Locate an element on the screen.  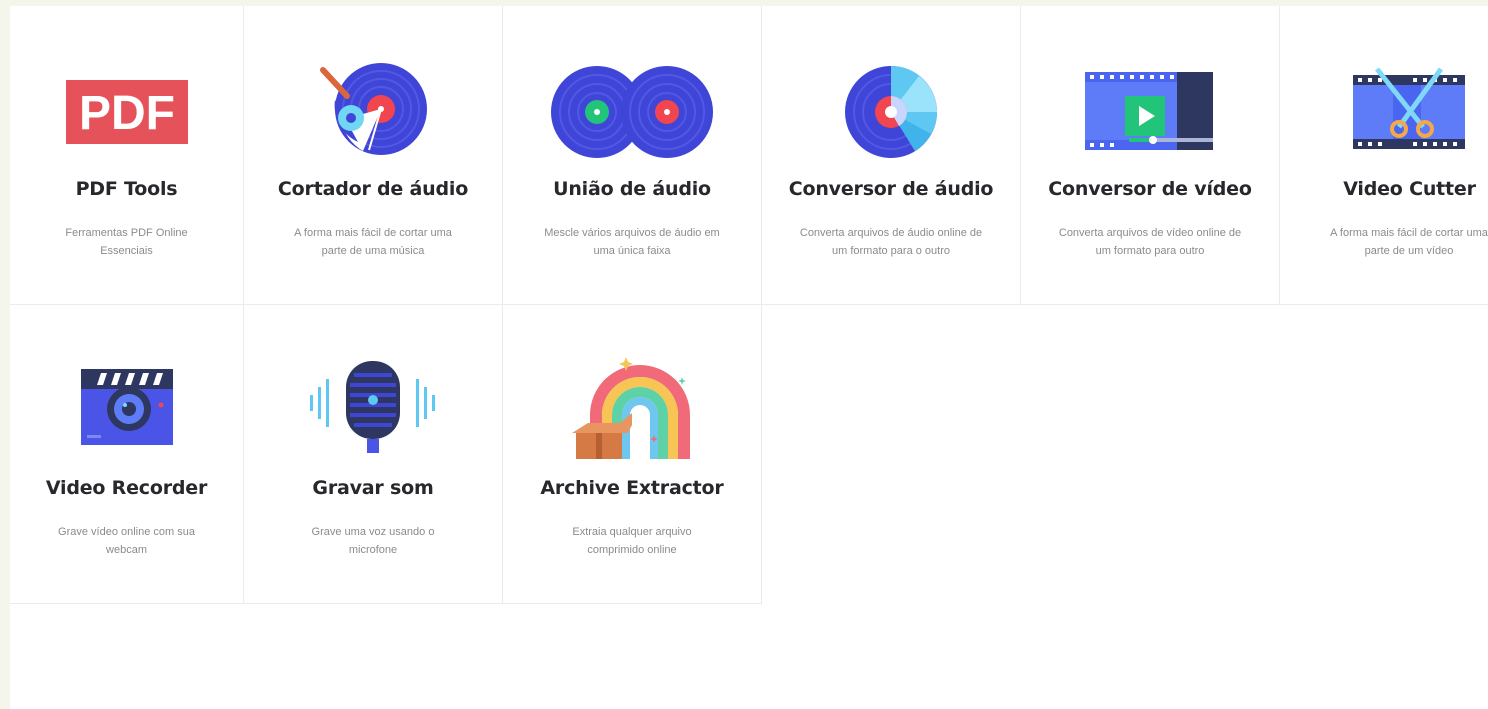
vinyl-cd-icon is located at coordinates (891, 112).